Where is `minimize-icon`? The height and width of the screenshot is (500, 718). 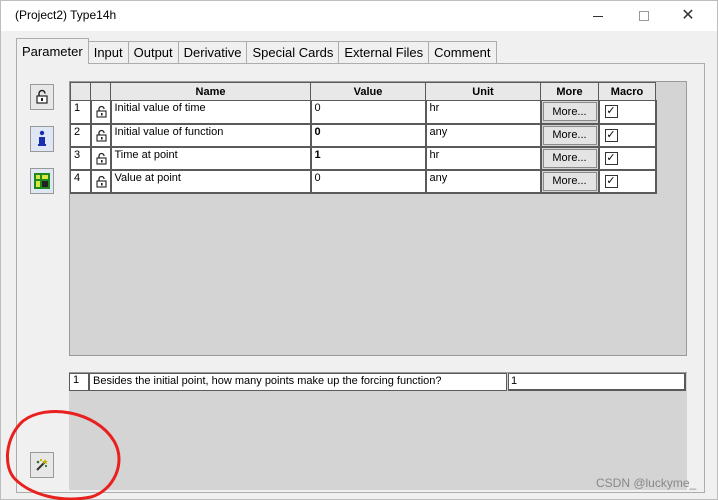
minimize-icon is located at coordinates (598, 16).